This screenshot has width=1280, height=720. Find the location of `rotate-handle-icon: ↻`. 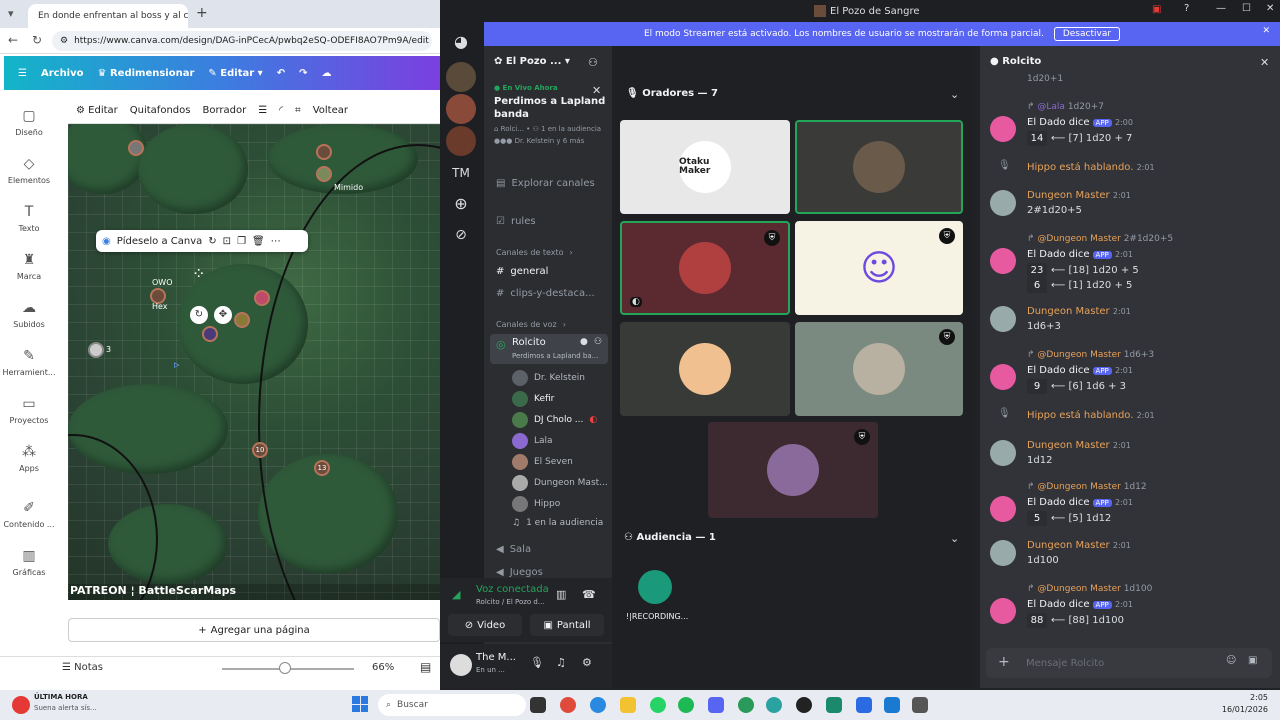

rotate-handle-icon: ↻ is located at coordinates (199, 315).